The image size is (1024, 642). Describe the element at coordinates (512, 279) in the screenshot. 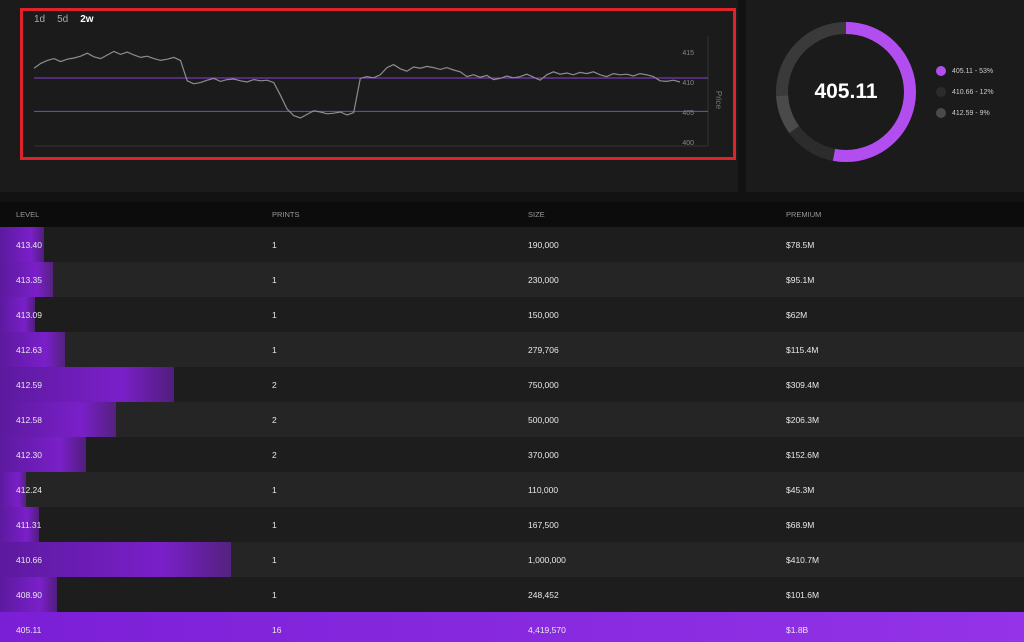

I see `table-row: 413.35 1 230,000 $95.1M` at that location.